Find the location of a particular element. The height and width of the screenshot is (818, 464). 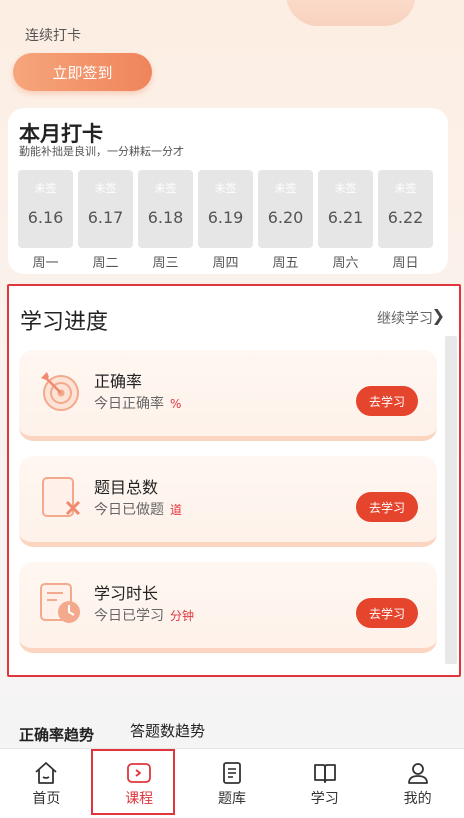

stat-card-accuracy: 正确率 今日正确率% 去学习 is located at coordinates (228, 395).